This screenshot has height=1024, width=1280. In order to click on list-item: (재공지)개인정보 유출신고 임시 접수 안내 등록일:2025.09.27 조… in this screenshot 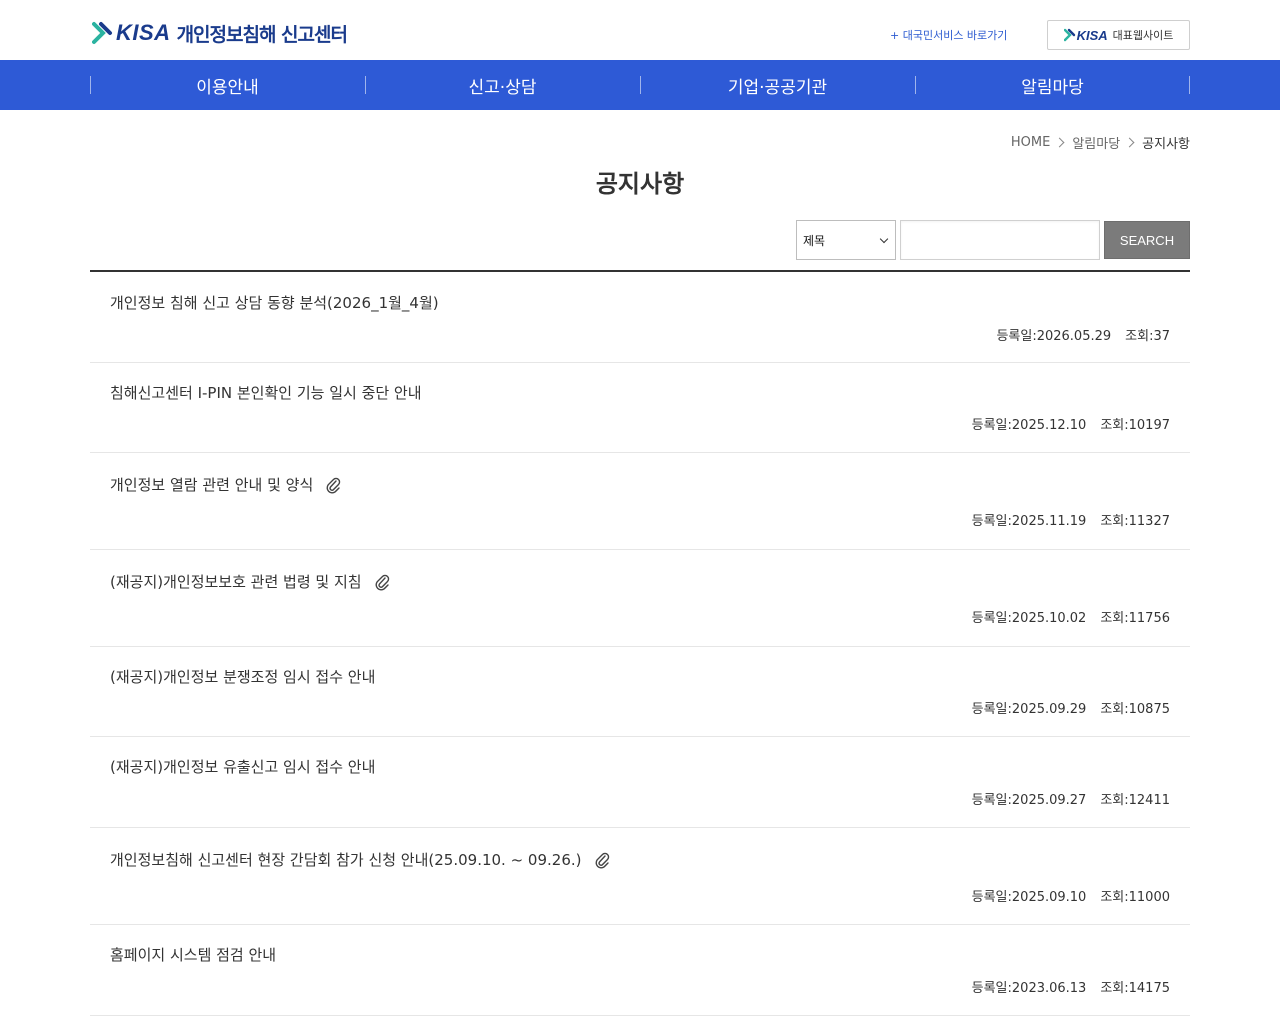, I will do `click(640, 782)`.